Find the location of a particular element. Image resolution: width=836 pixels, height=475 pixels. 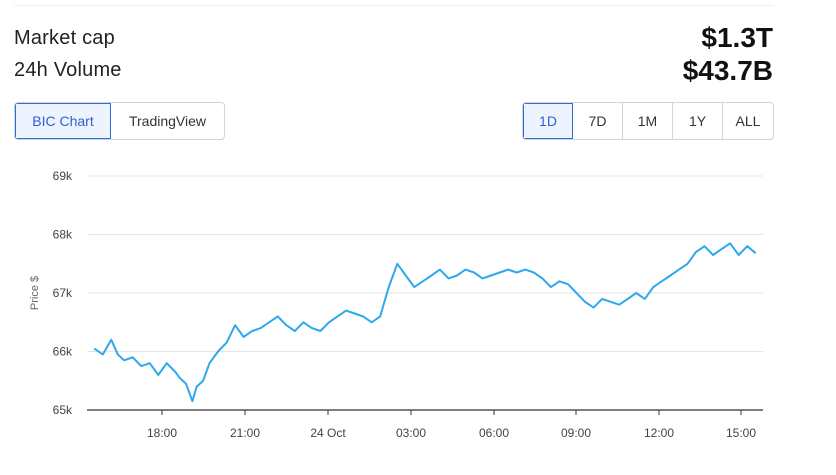

market-cap-value: $1.3T is located at coordinates (737, 37).